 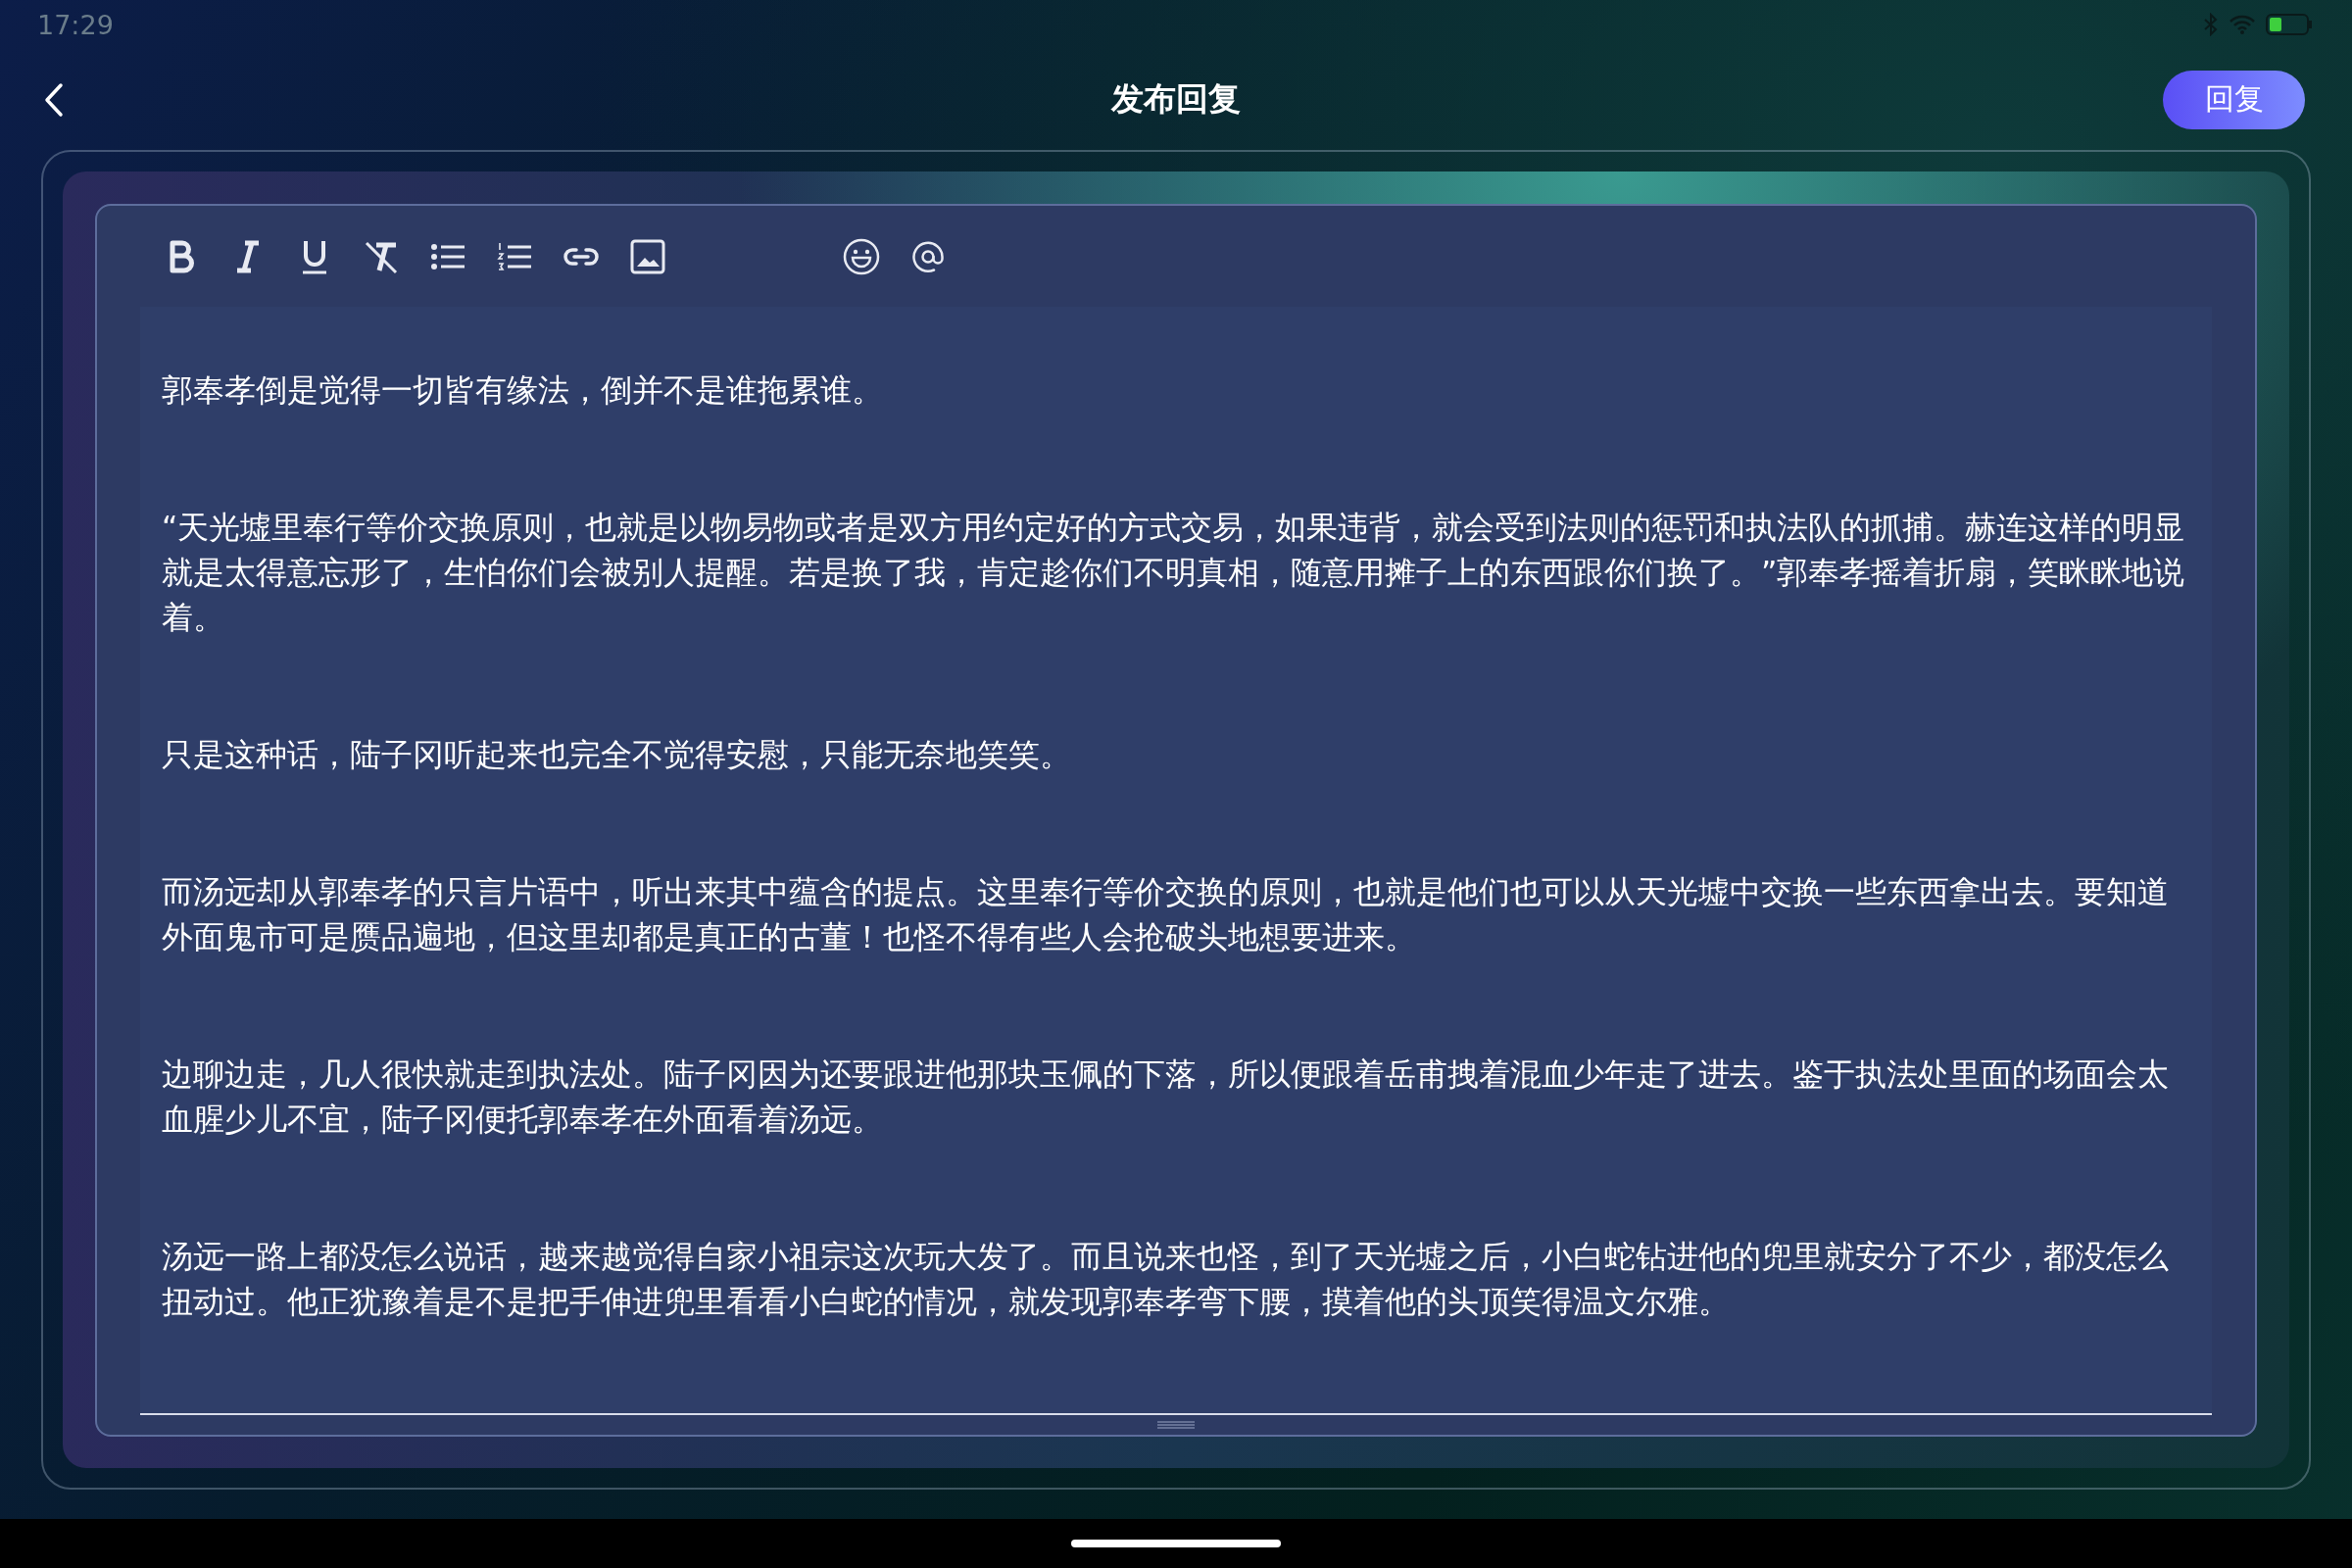 I want to click on paragraph: 边聊边走，几人很快就走到执法处。陆子冈因为还要跟进他那块玉佩的下落，所以便跟着岳甫拽着混血少年走了进去。鉴于执法处里面的场面会太血腥少儿不宜，陆子冈便托郭奉孝在外面看着汤远。, so click(x=1166, y=1097).